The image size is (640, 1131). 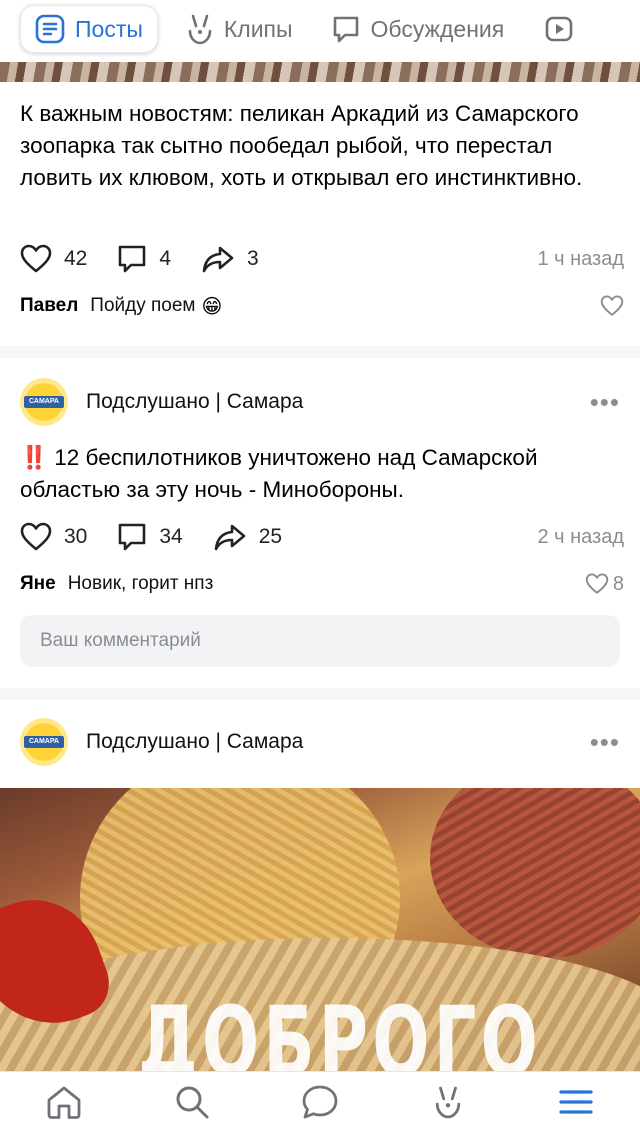 I want to click on post-actions: 42 4 3 1 ч назад, so click(x=322, y=259).